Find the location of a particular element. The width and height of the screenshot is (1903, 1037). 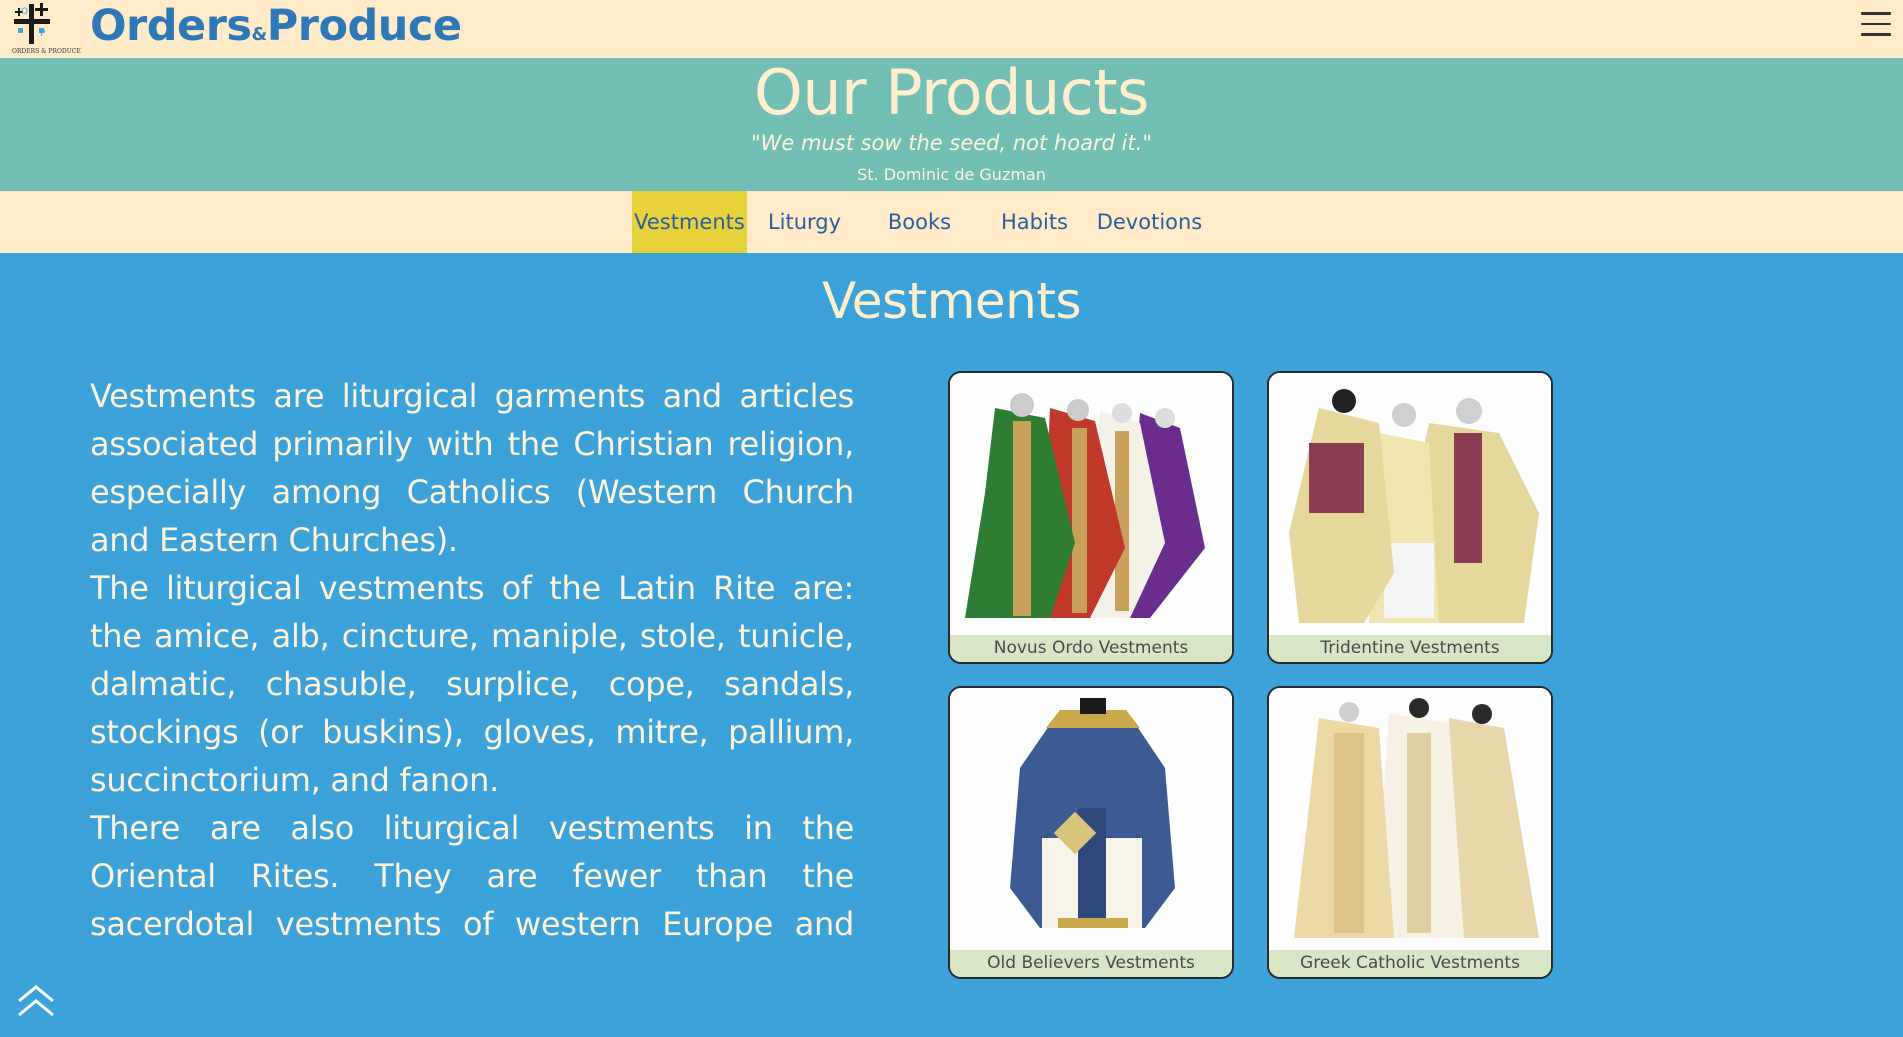

card-novus-ordo-vestments: Novus Ordo Vestments is located at coordinates (1091, 517).